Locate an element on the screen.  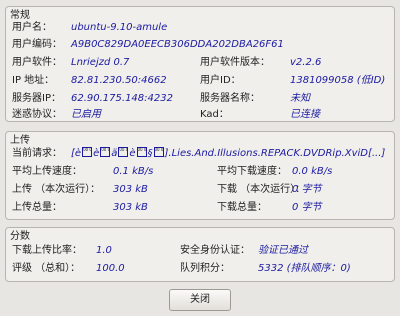
secure-id-value: 验证已通过 is located at coordinates (283, 250).